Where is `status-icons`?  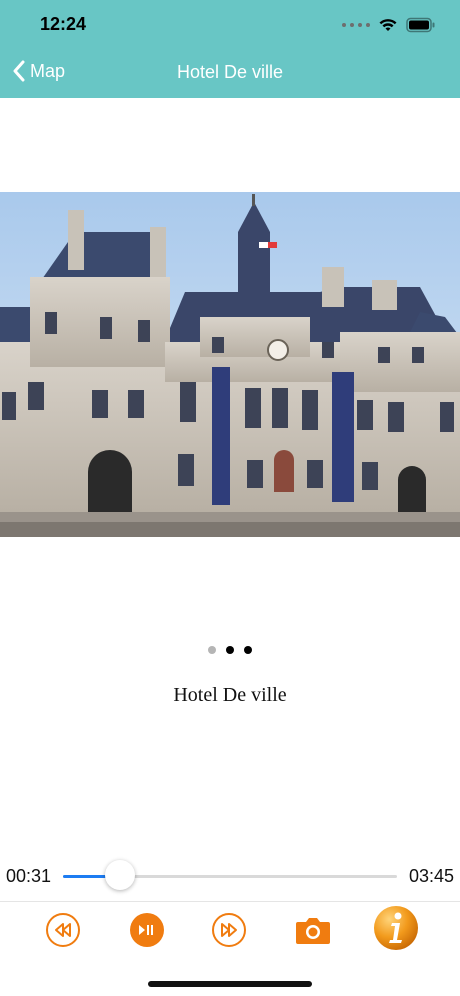 status-icons is located at coordinates (389, 25).